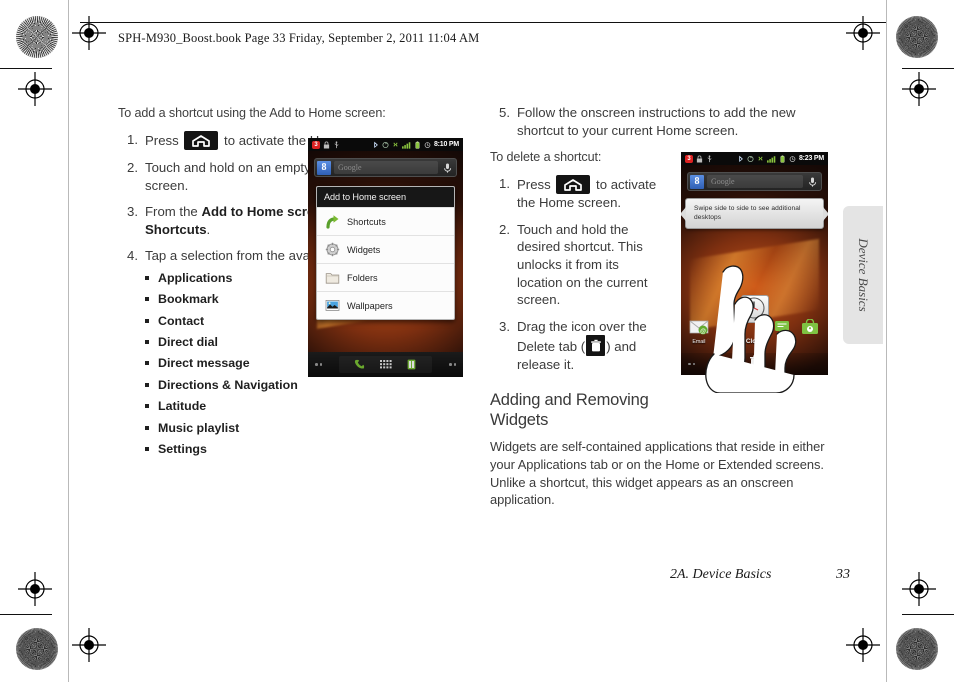 This screenshot has width=954, height=682. Describe the element at coordinates (35, 589) in the screenshot. I see `crosshair-mark-left-lower` at that location.